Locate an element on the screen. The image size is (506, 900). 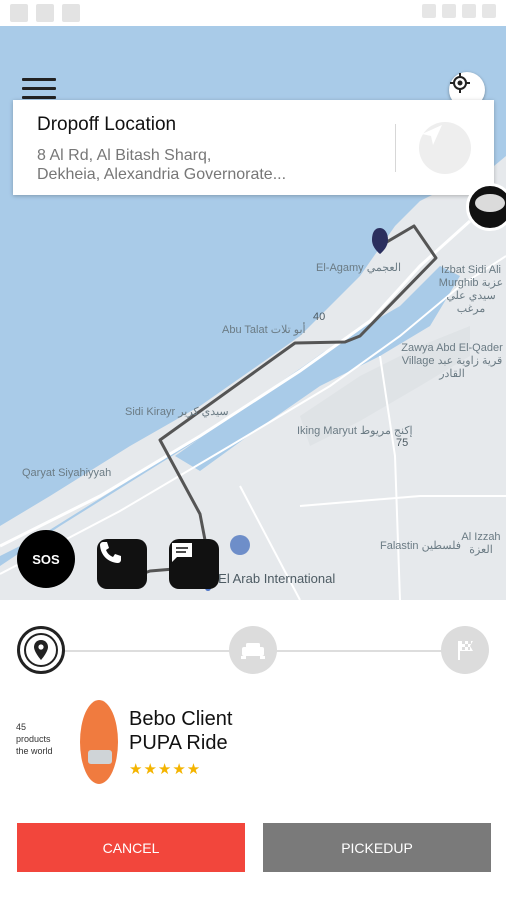
driver-car-marker is located at coordinates (486, 207).